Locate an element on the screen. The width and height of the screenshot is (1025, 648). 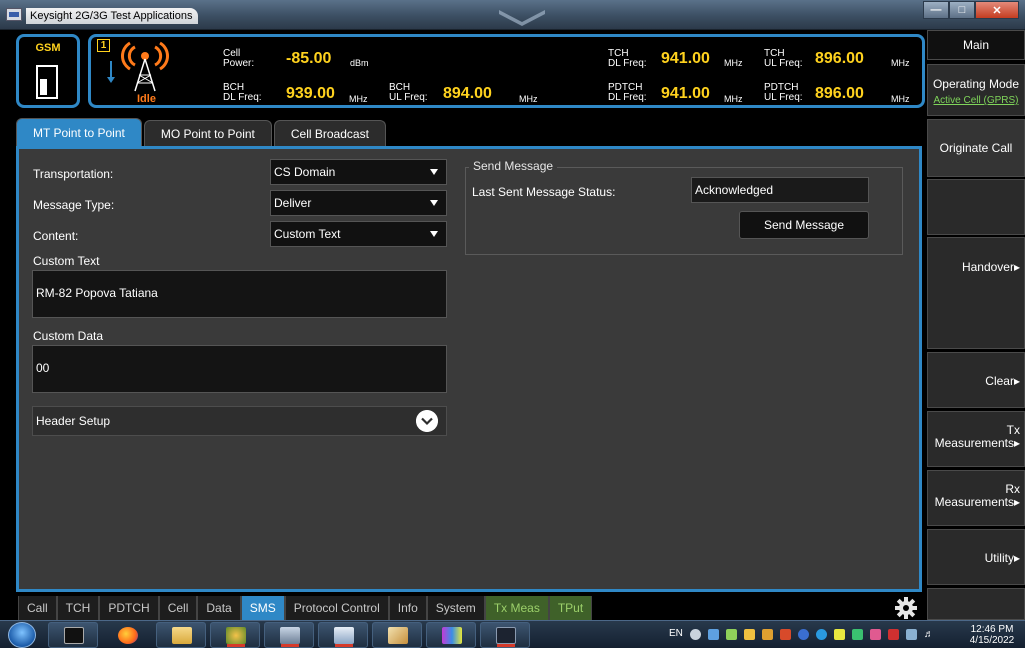
menu-tab-protocol-control: Protocol Control is located at coordinates (336, 608).